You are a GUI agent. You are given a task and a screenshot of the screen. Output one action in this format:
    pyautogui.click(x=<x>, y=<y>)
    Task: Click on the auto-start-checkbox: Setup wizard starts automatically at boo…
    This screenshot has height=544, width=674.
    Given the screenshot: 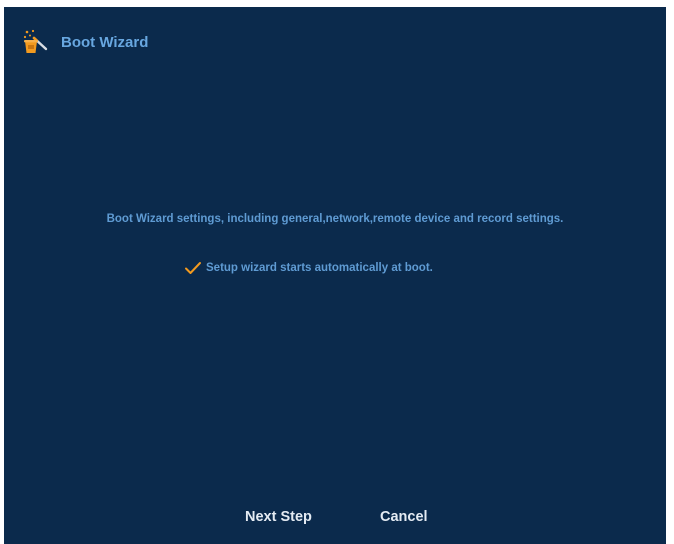 What is the action you would take?
    pyautogui.click(x=308, y=268)
    